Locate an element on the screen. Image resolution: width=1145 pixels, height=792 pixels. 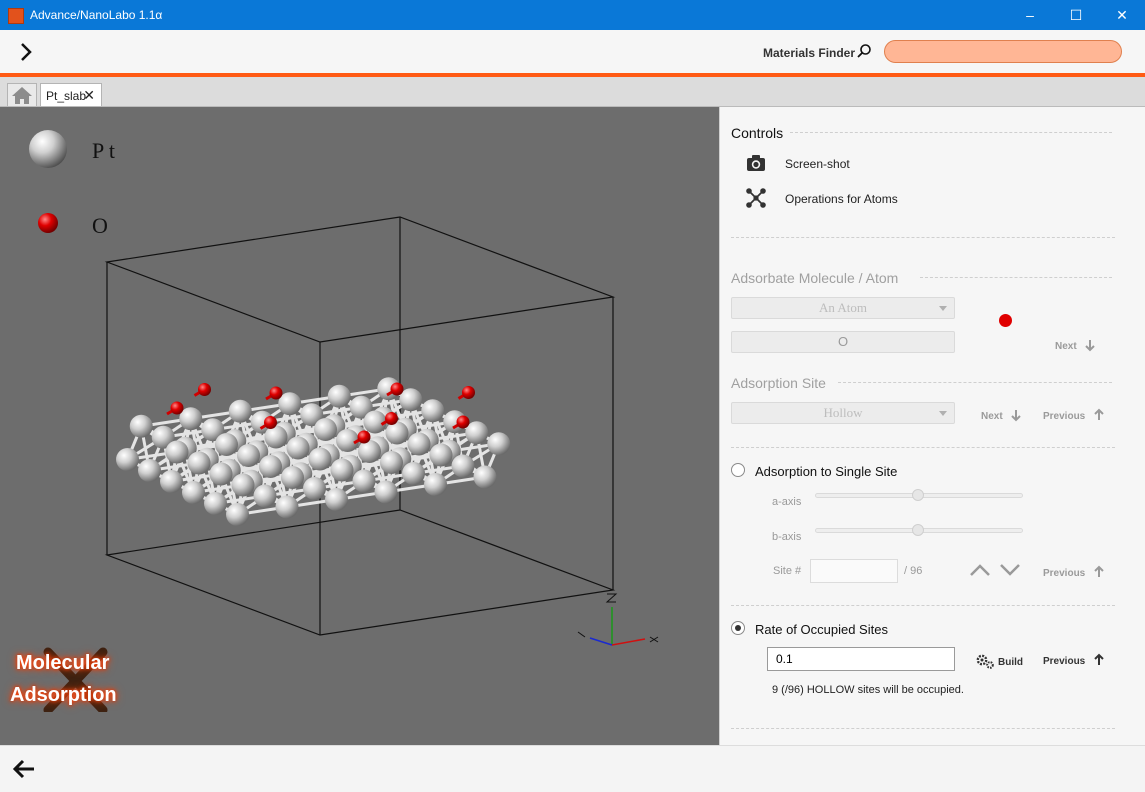
next-label: Next is located at coordinates (992, 416).